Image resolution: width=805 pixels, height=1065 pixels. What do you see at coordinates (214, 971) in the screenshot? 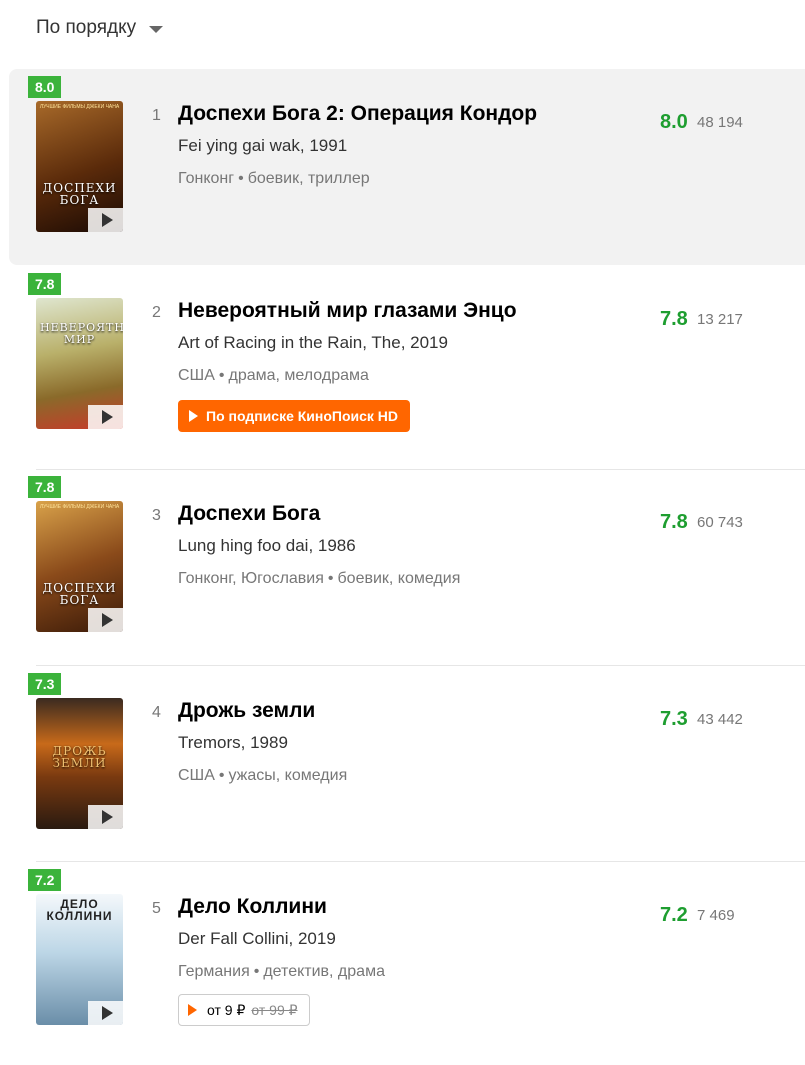
I see `film-country: Германия` at bounding box center [214, 971].